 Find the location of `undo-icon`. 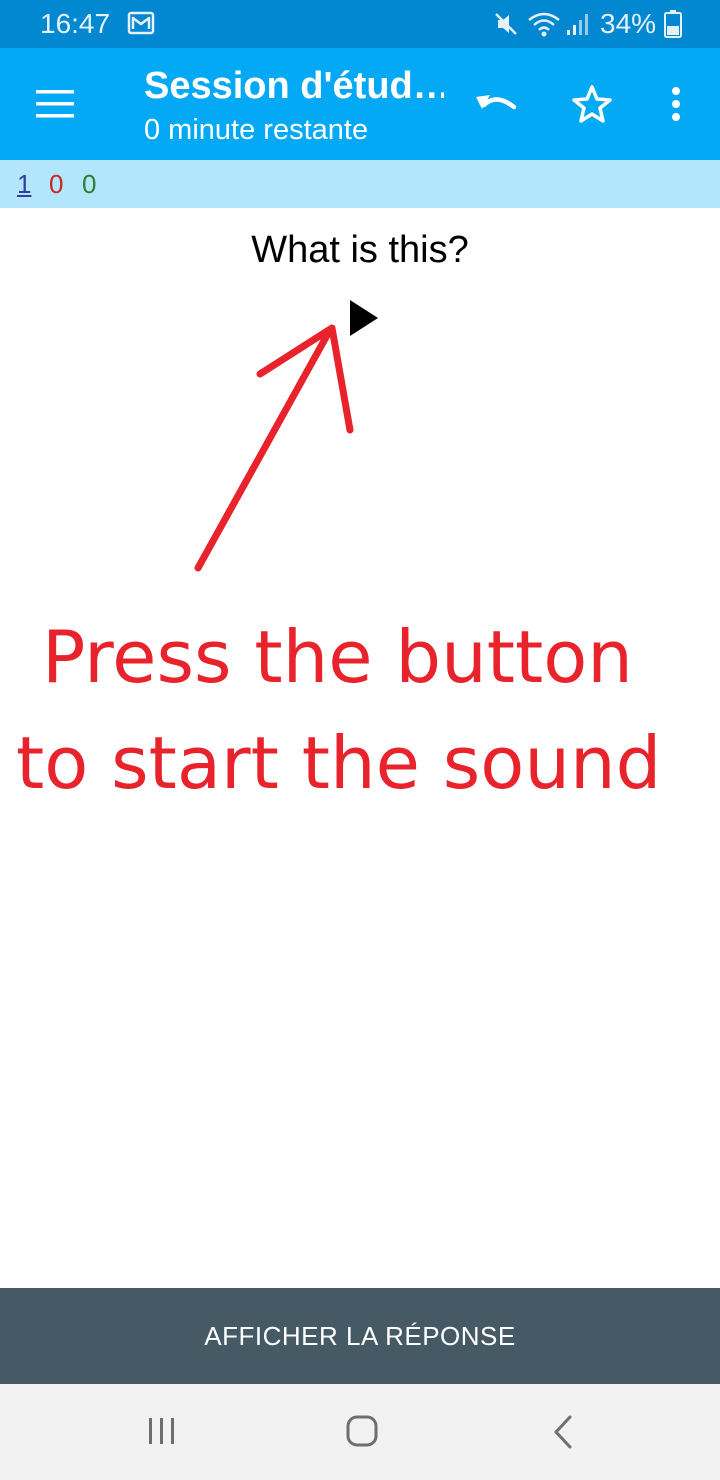

undo-icon is located at coordinates (496, 102).